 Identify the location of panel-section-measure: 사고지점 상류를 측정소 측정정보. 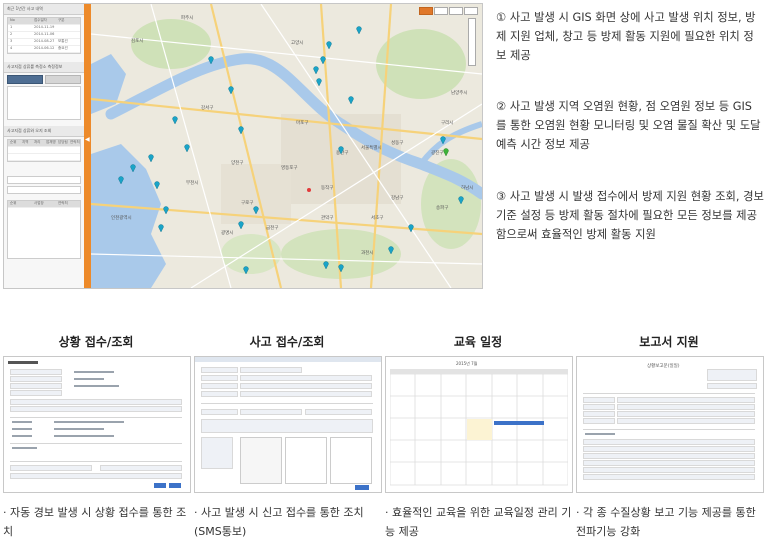
(44, 67).